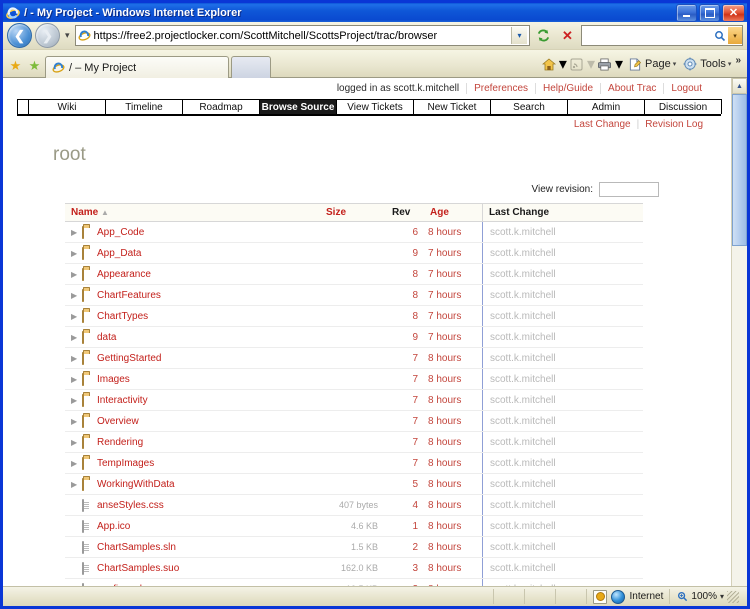  I want to click on entry-name-link: Overview, so click(118, 421).